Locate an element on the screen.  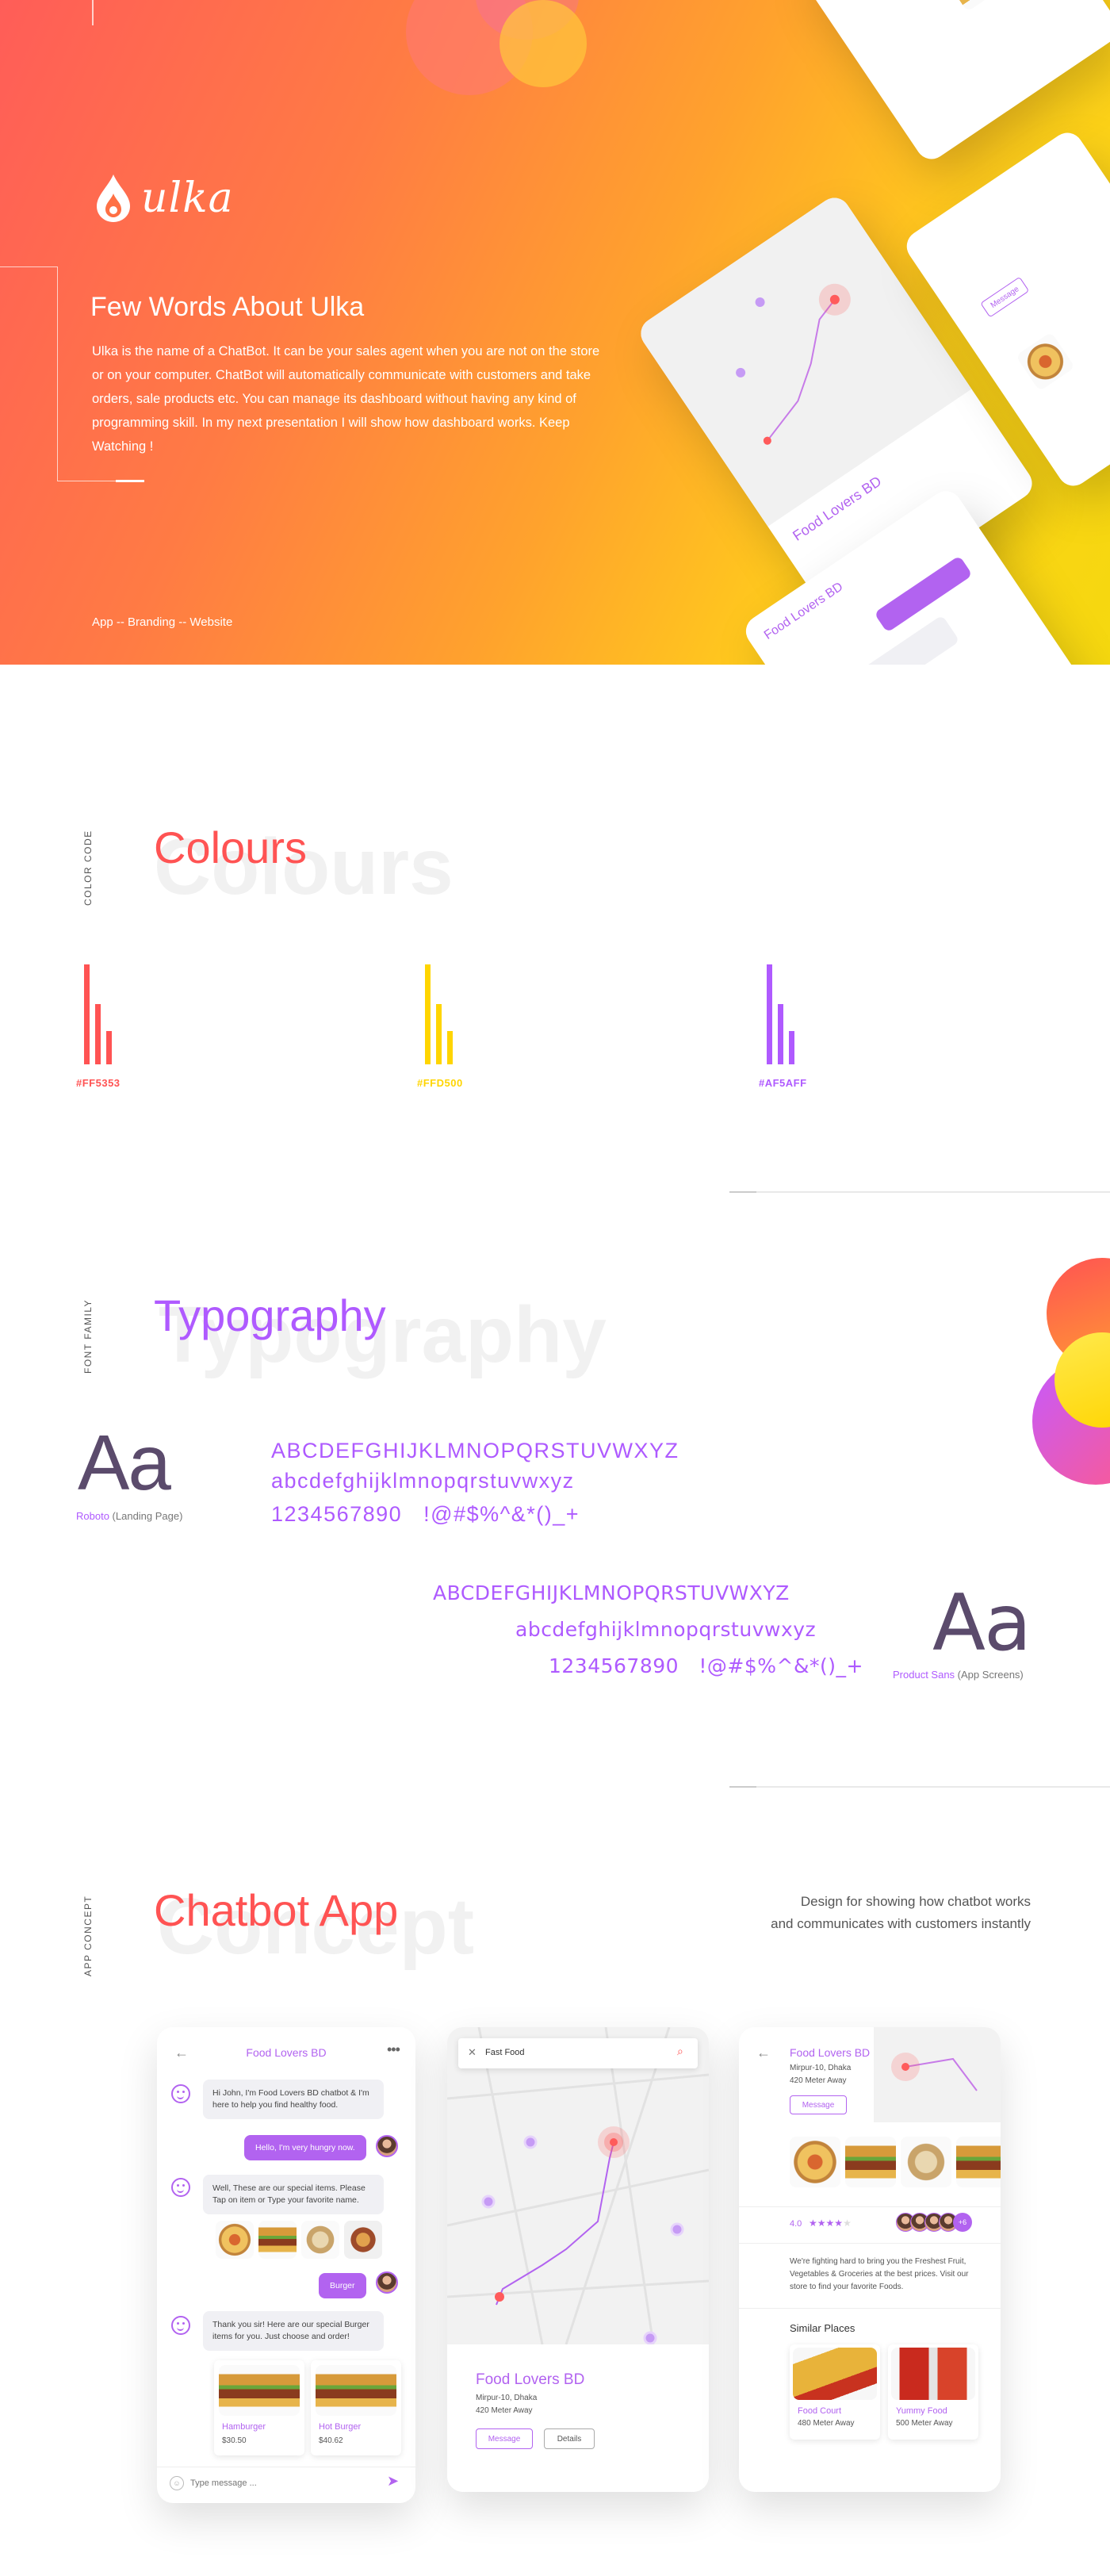
similar-place-card: Food Court 480 Meter Away is located at coordinates (835, 2392).